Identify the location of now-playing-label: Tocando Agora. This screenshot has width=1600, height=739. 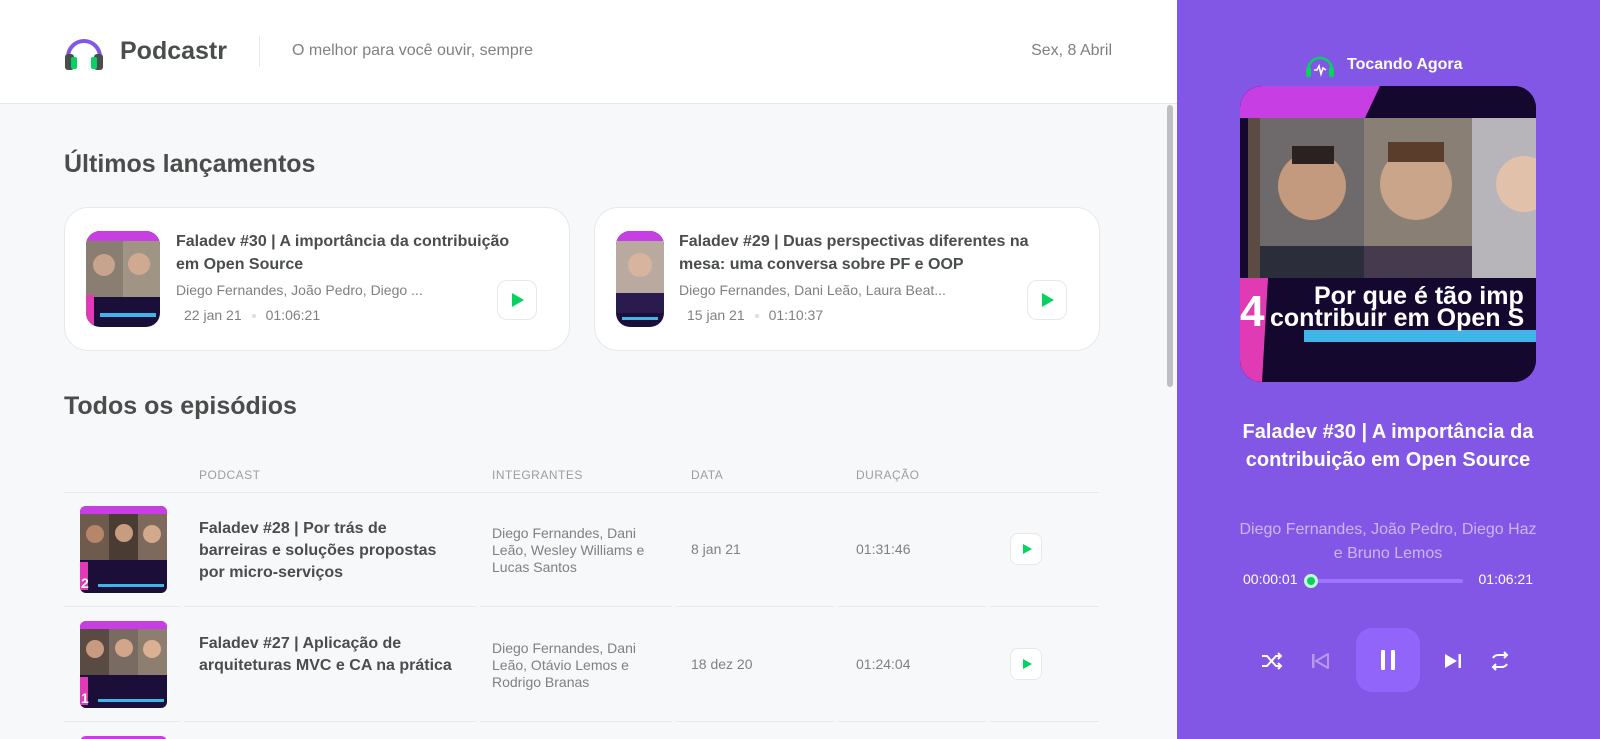
(1405, 64).